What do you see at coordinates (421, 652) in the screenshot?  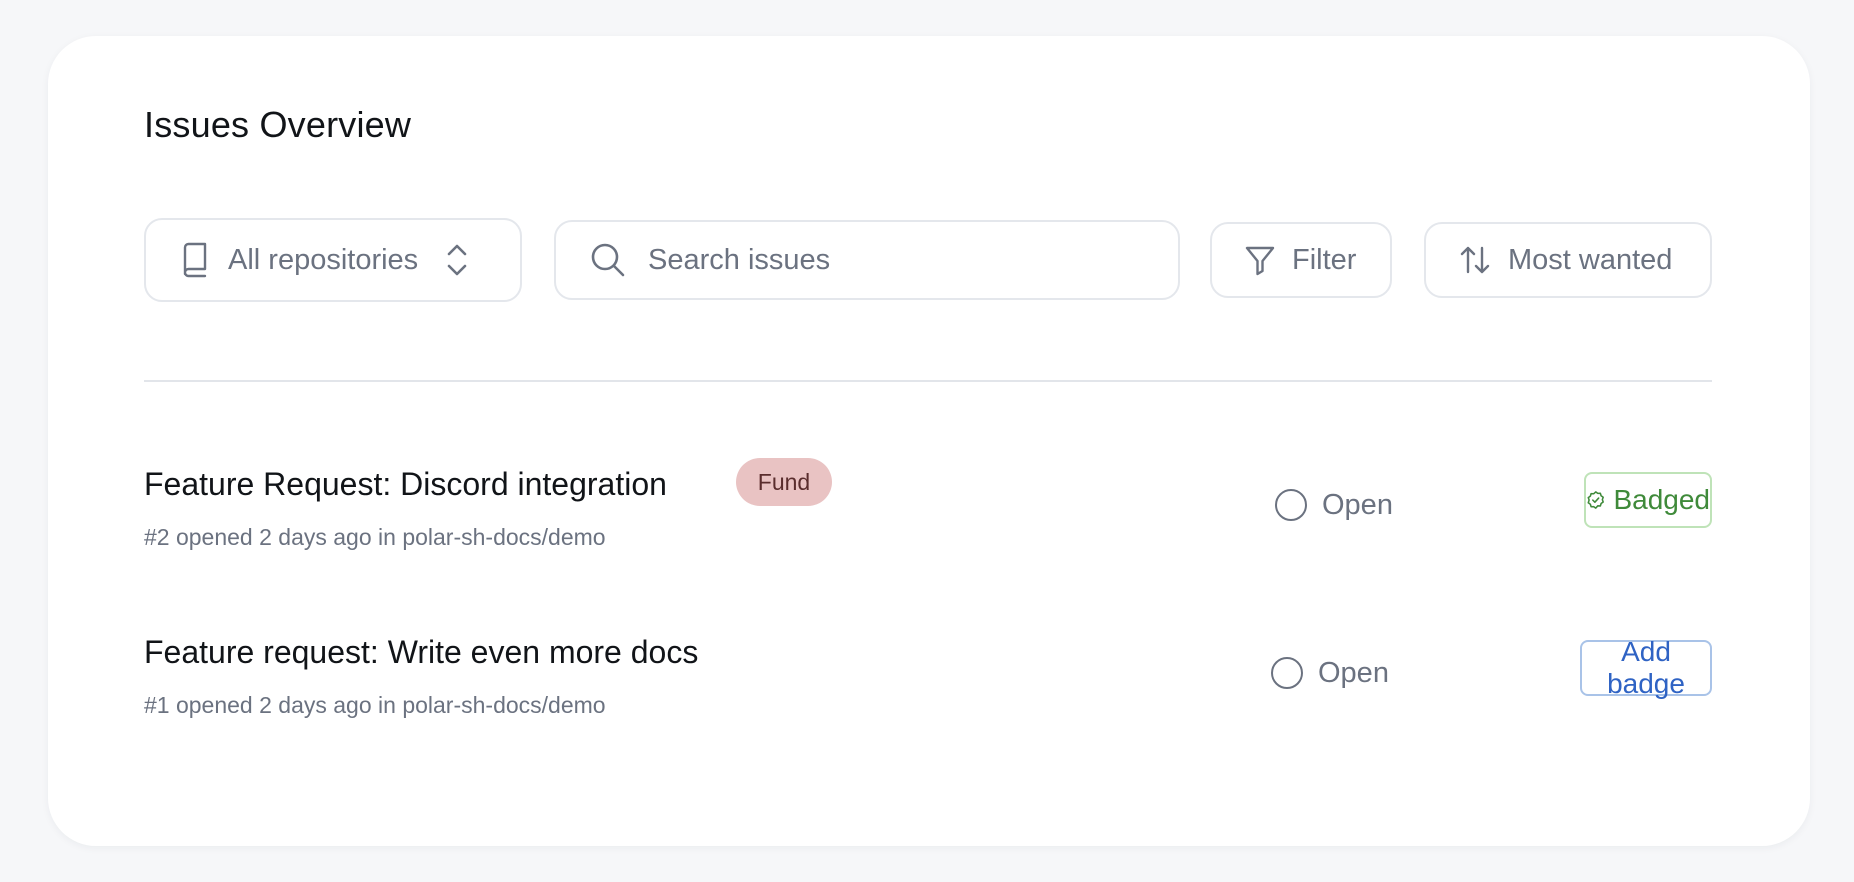 I see `issue-title: Feature request: Write even more docs` at bounding box center [421, 652].